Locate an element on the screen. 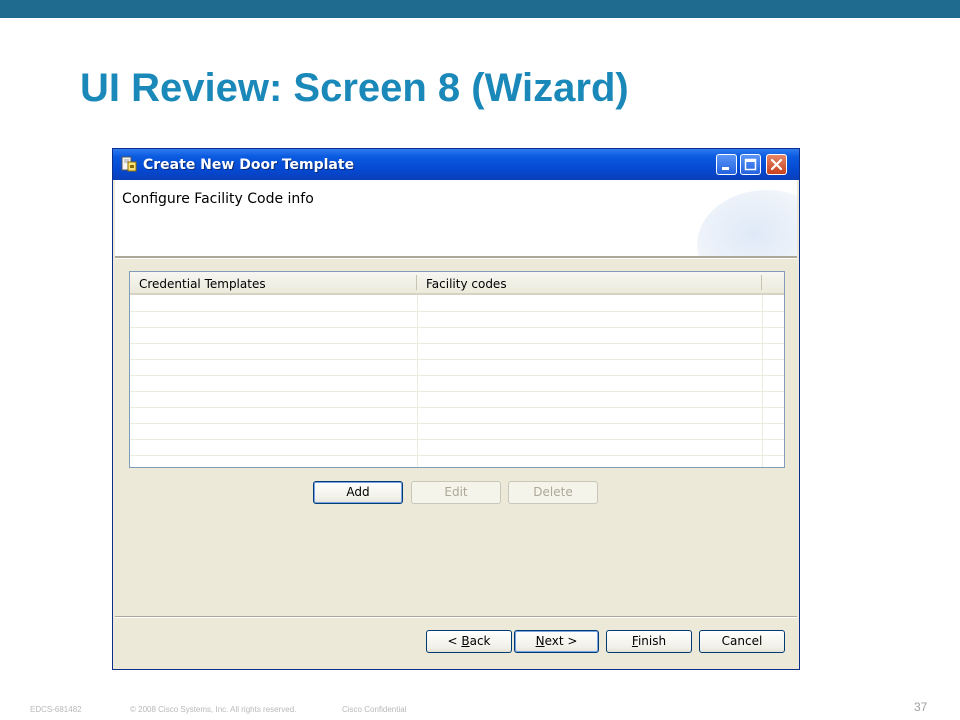  next-mnemonic: N is located at coordinates (540, 641).